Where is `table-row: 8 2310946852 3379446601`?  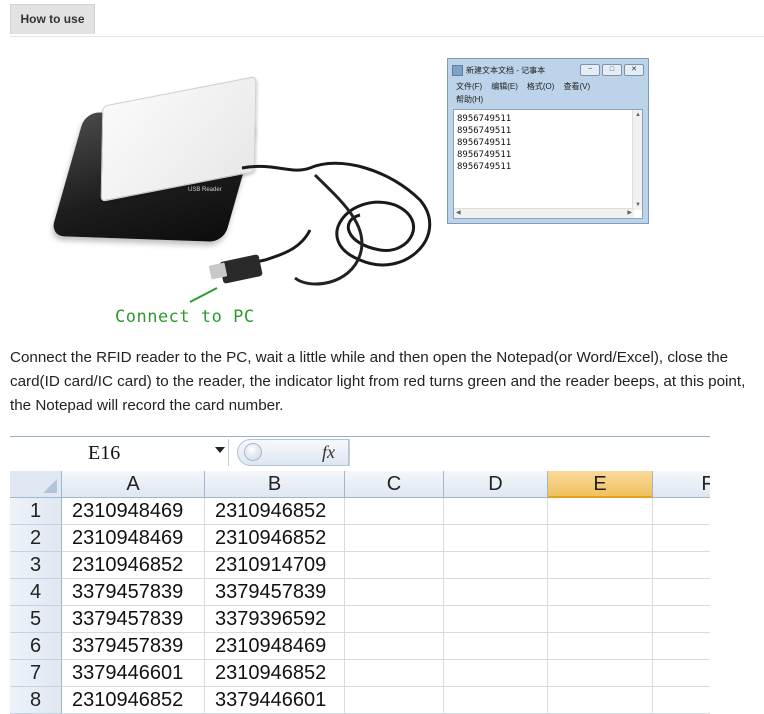
table-row: 8 2310946852 3379446601 is located at coordinates (360, 700).